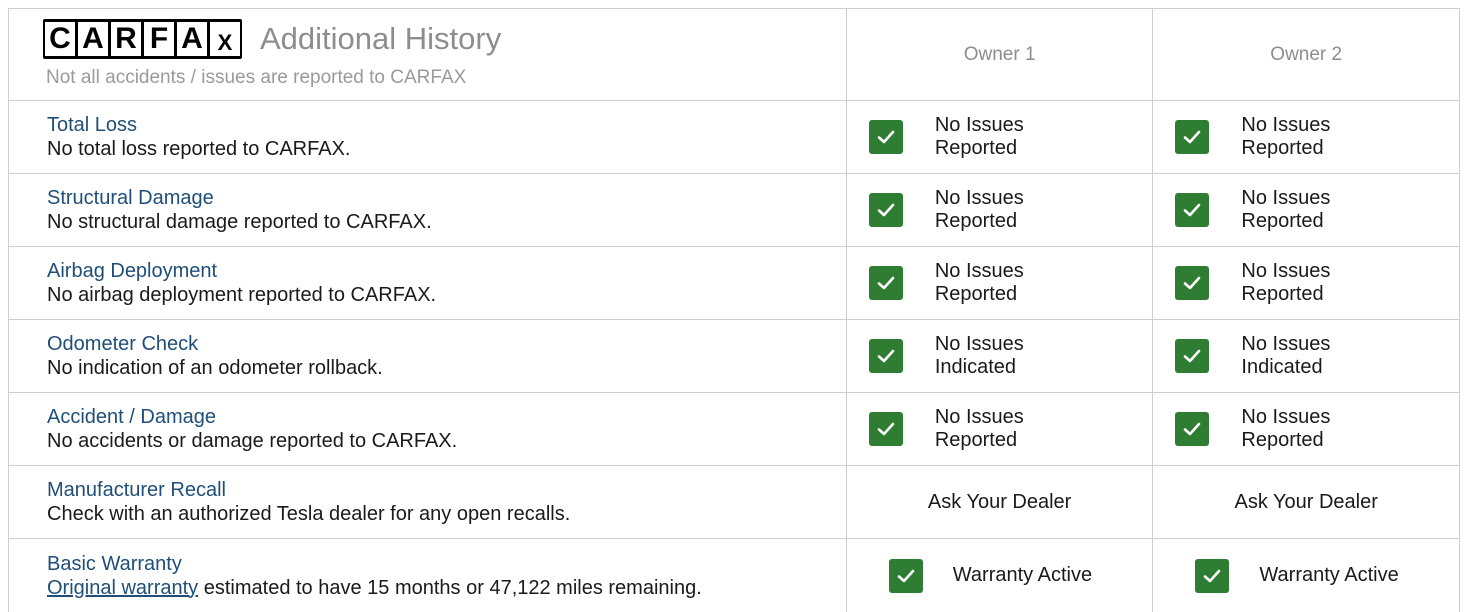 The image size is (1465, 612). I want to click on owner-2-status: Warranty Active, so click(1305, 575).